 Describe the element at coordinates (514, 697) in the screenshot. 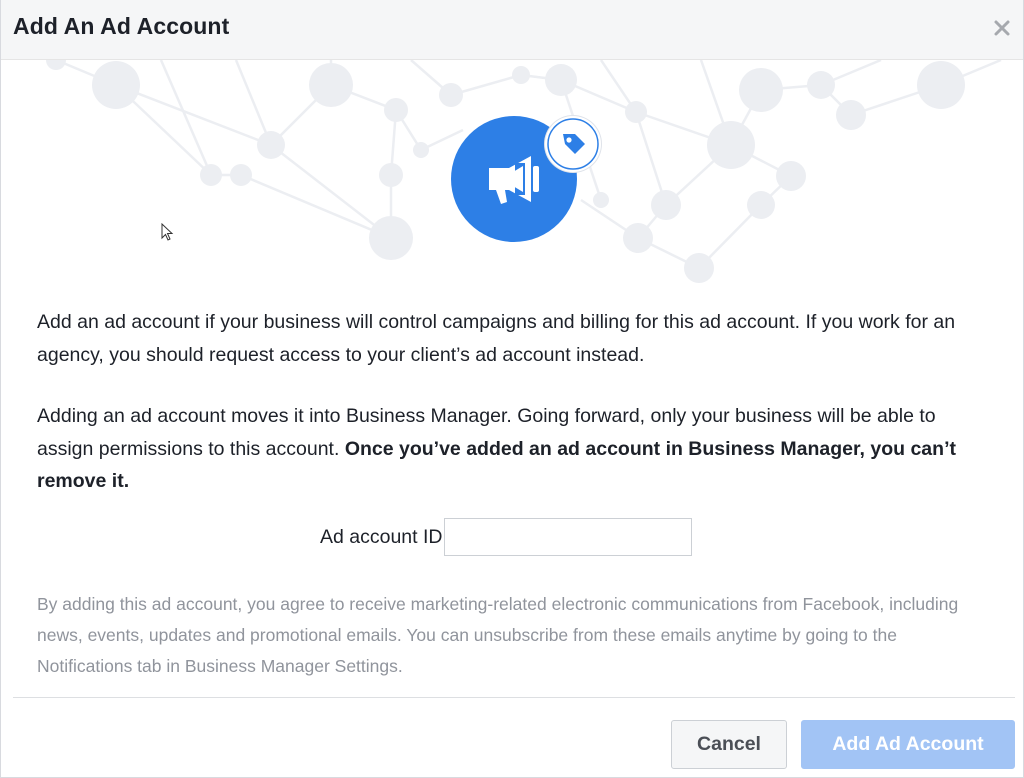

I see `footer-divider` at that location.